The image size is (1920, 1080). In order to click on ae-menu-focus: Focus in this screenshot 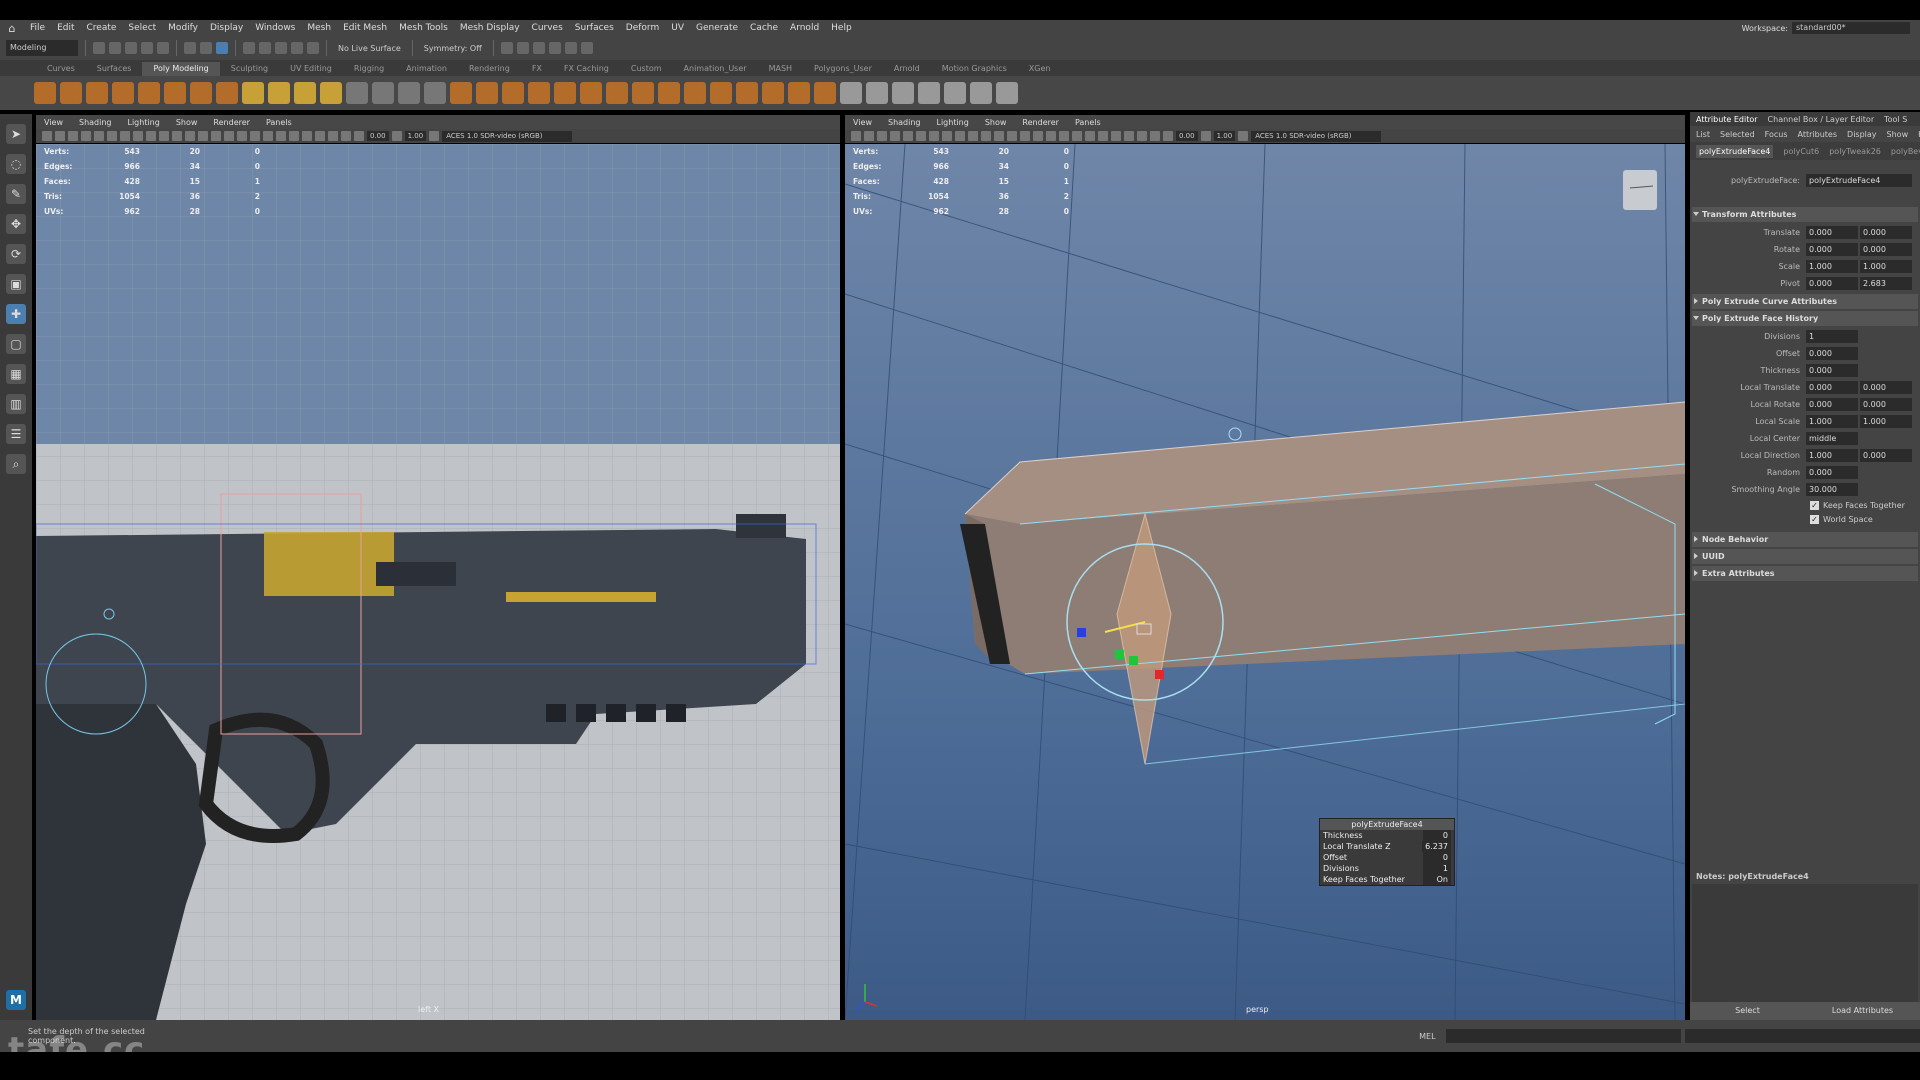, I will do `click(1776, 134)`.